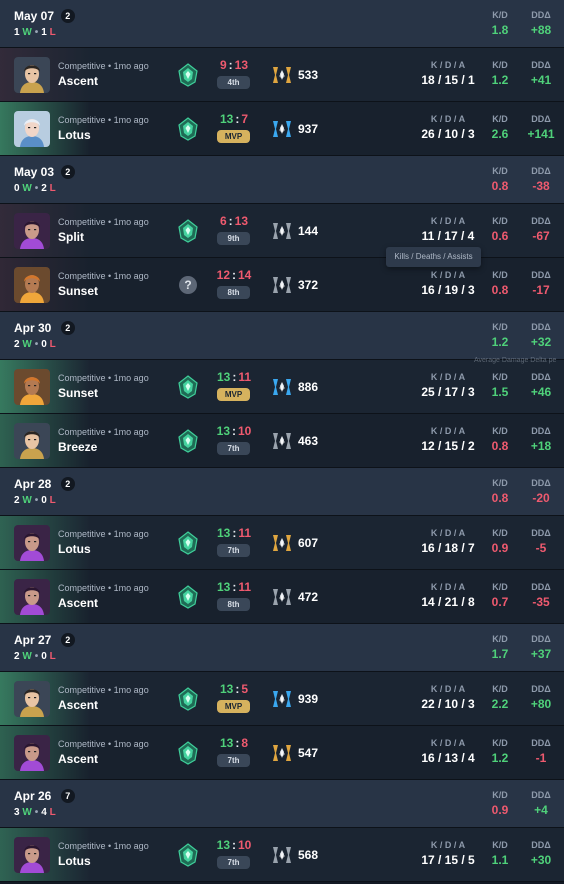 Image resolution: width=564 pixels, height=884 pixels. What do you see at coordinates (500, 860) in the screenshot?
I see `kd-value: 1.1` at bounding box center [500, 860].